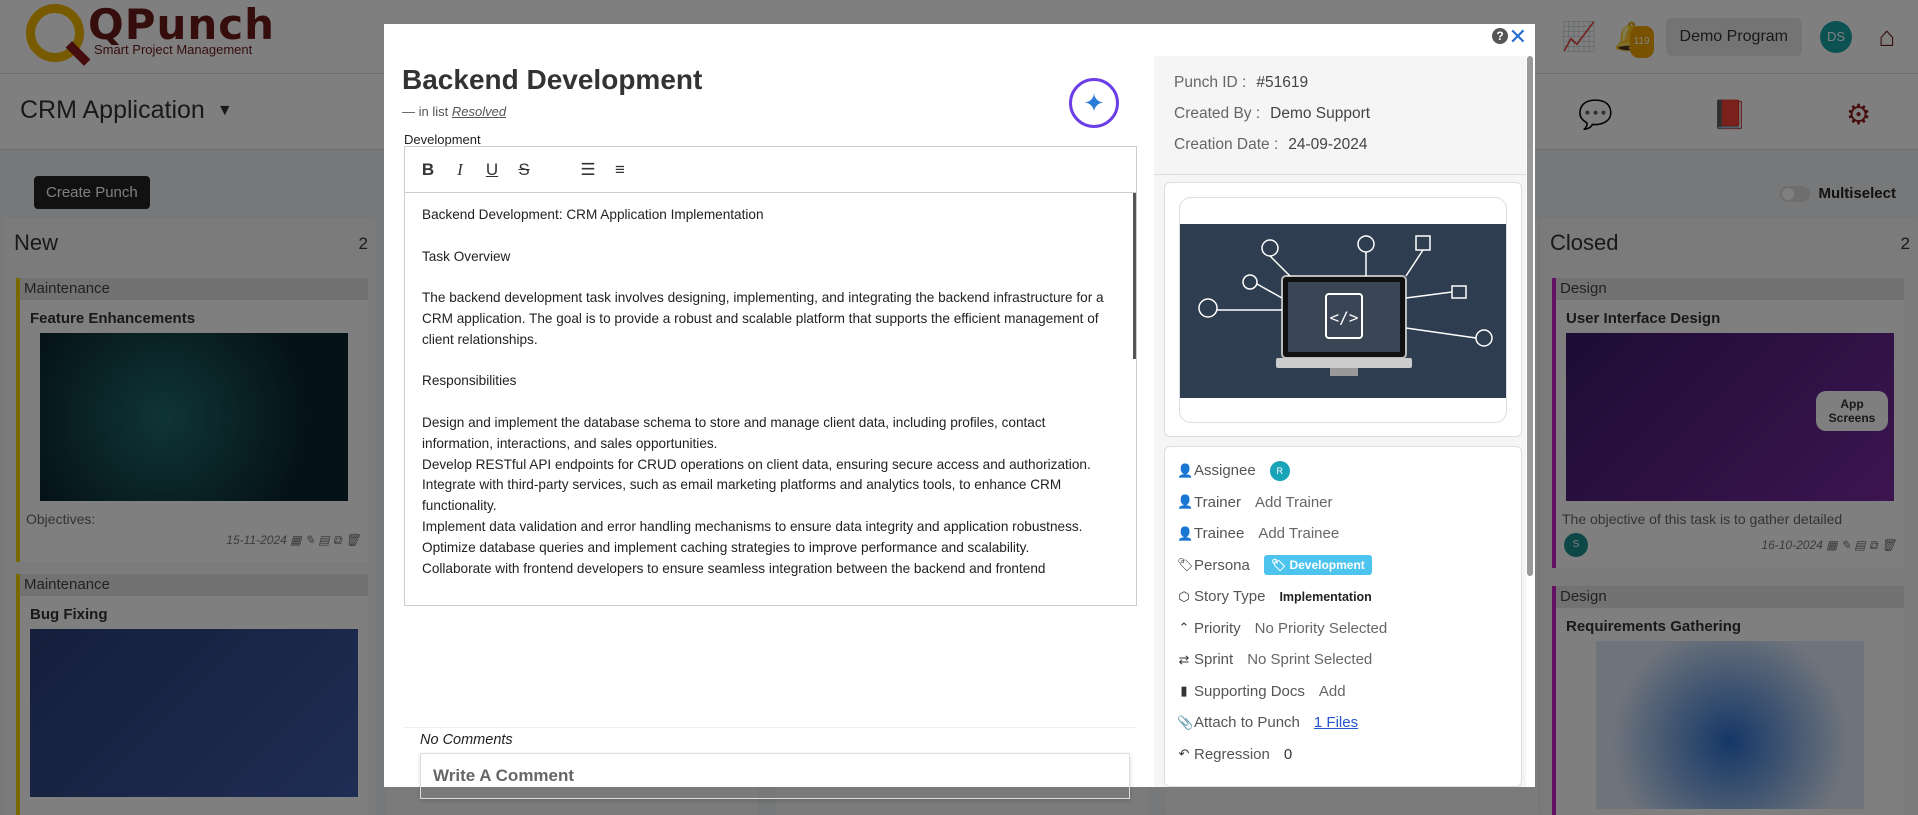 The width and height of the screenshot is (1918, 815). I want to click on priority-row: ⌃ Priority No Priority Selected, so click(1349, 629).